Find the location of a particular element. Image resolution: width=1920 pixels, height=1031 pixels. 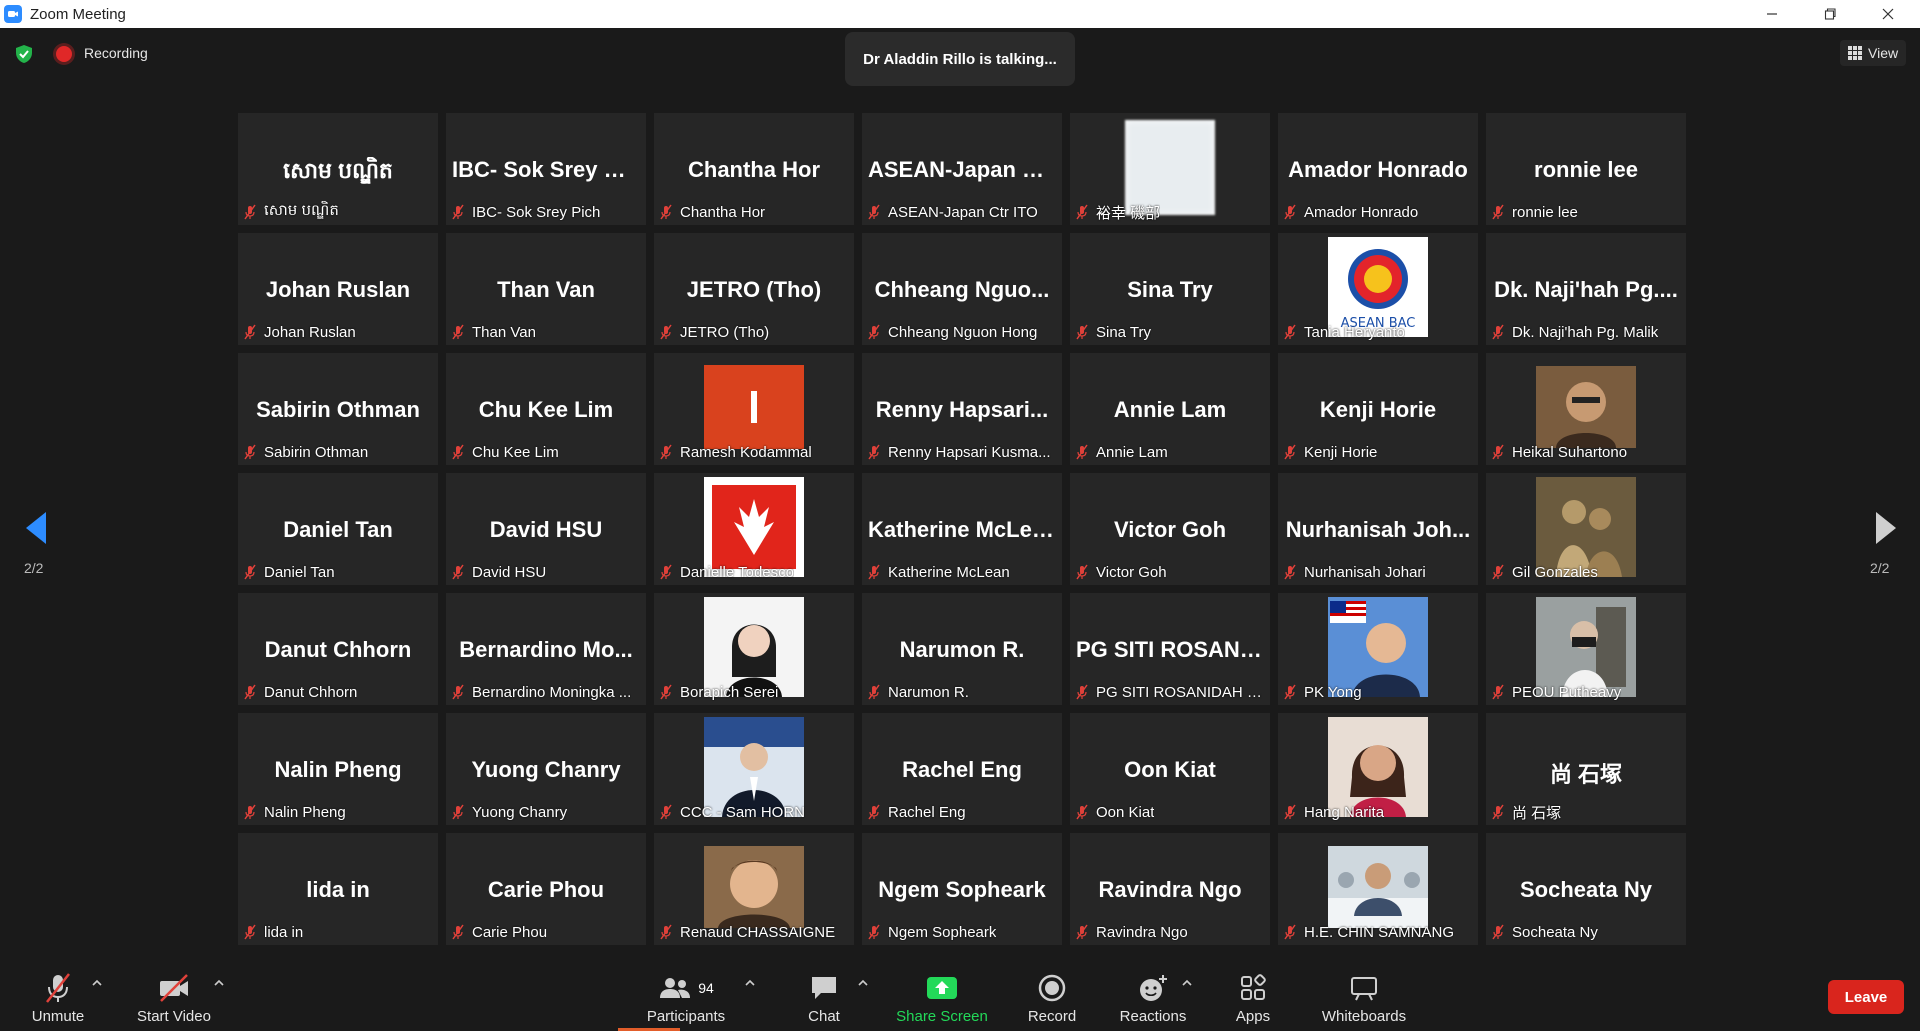

participant-name-label: Rachel Eng is located at coordinates (916, 812).